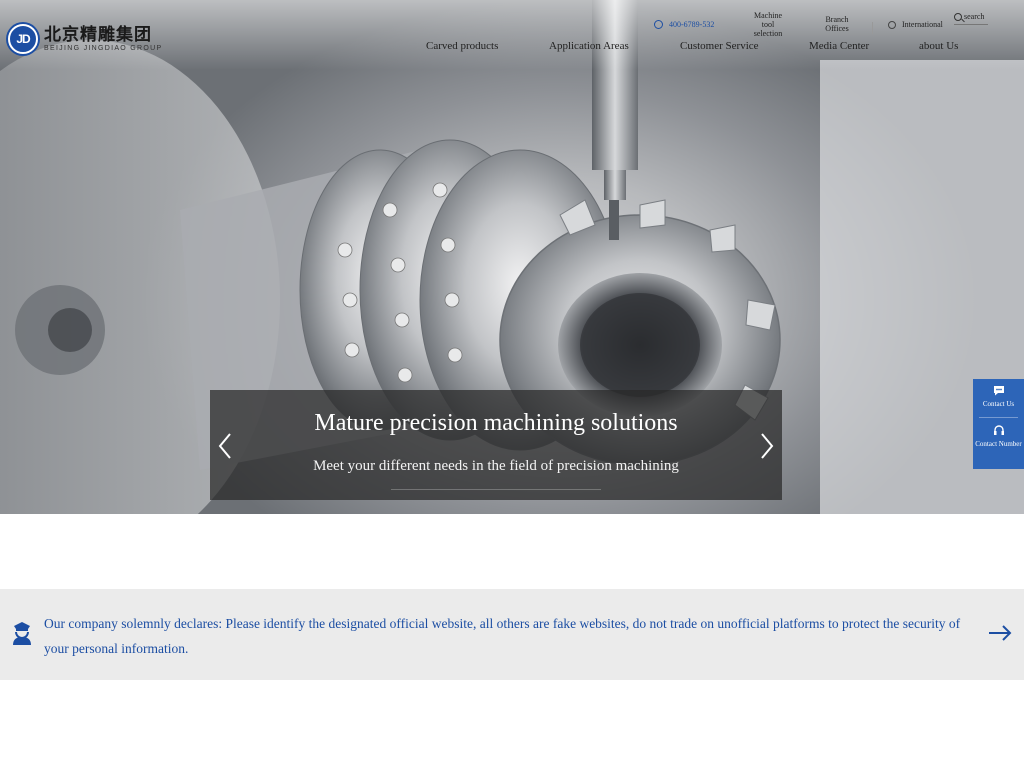 The width and height of the screenshot is (1024, 768). Describe the element at coordinates (892, 24) in the screenshot. I see `globe-icon` at that location.